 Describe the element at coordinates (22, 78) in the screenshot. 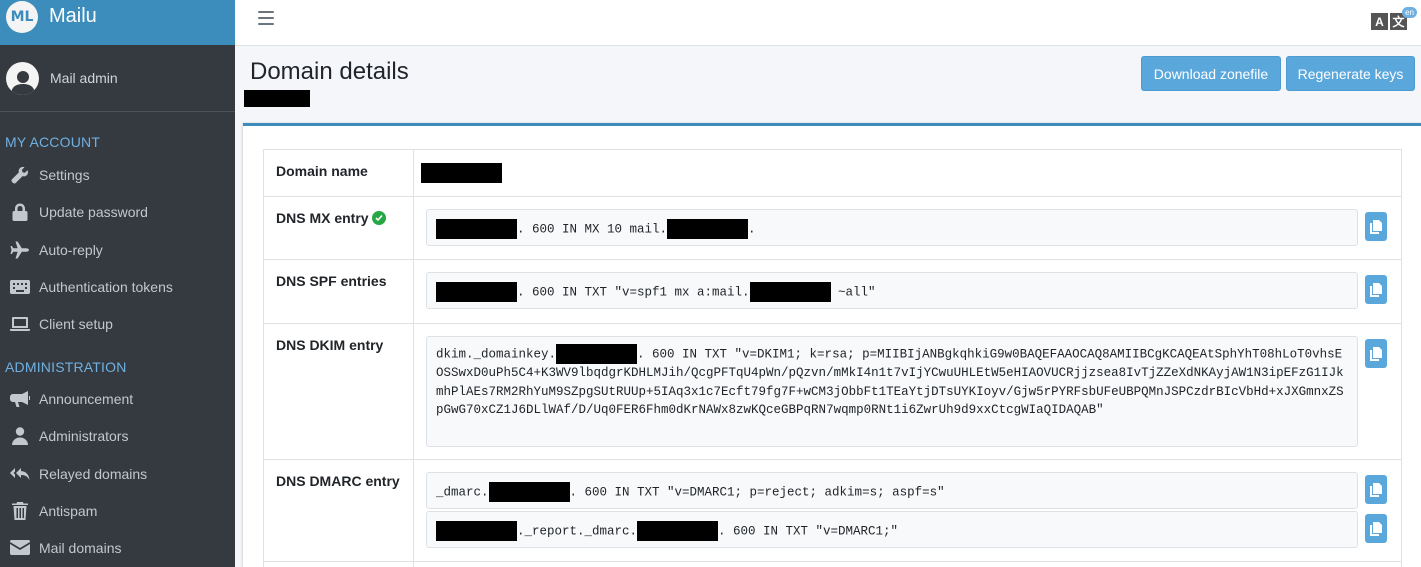

I see `avatar-icon` at that location.